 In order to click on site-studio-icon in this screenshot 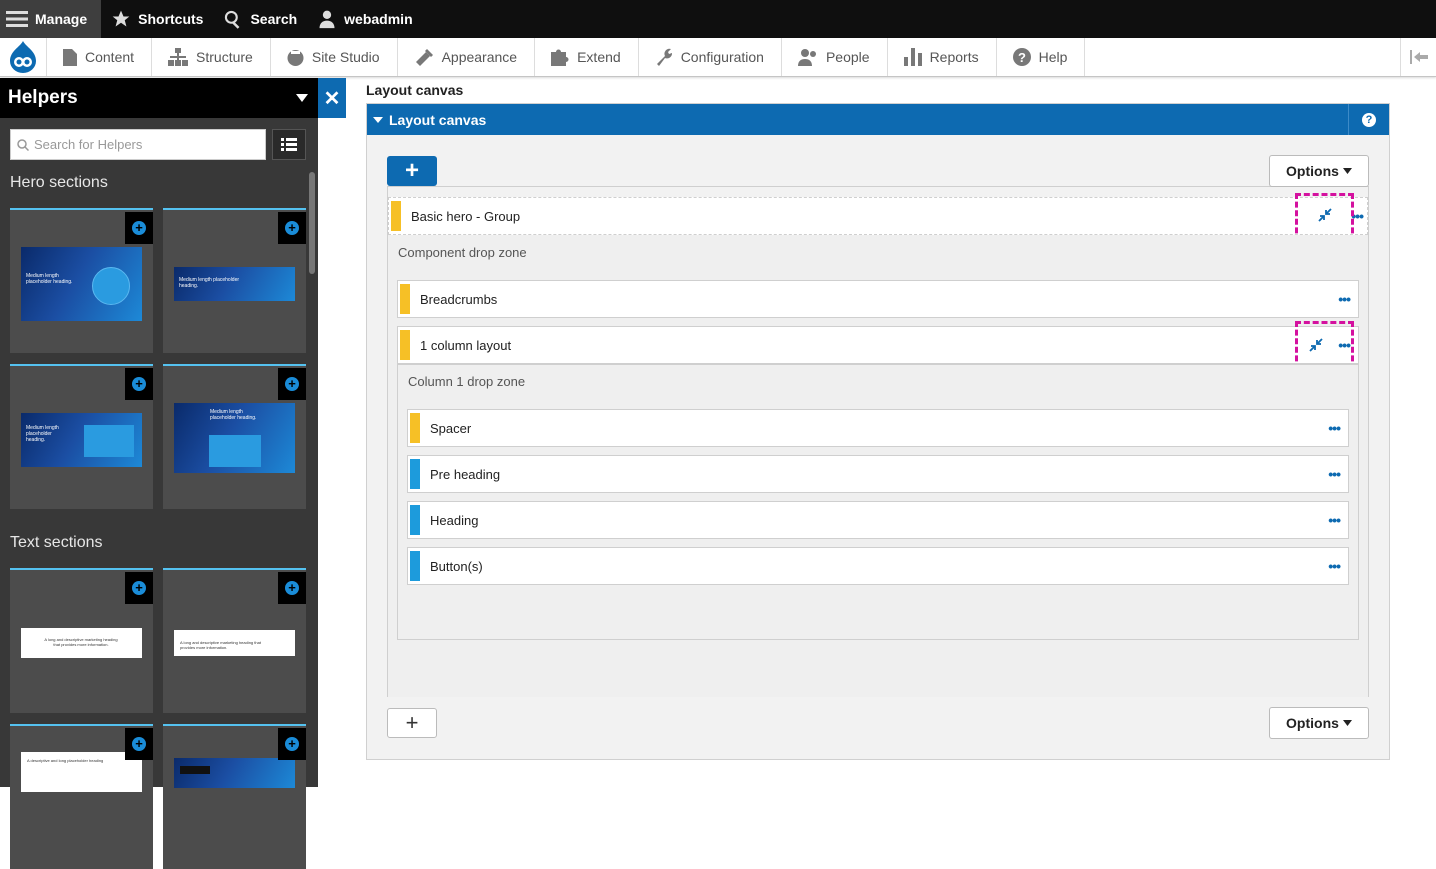, I will do `click(295, 57)`.